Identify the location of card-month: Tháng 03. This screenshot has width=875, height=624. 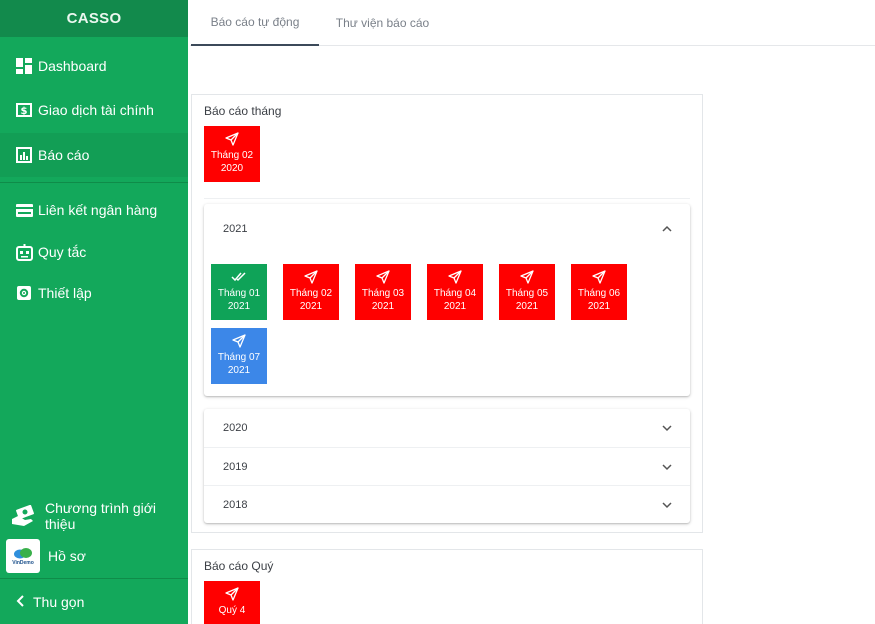
(383, 293).